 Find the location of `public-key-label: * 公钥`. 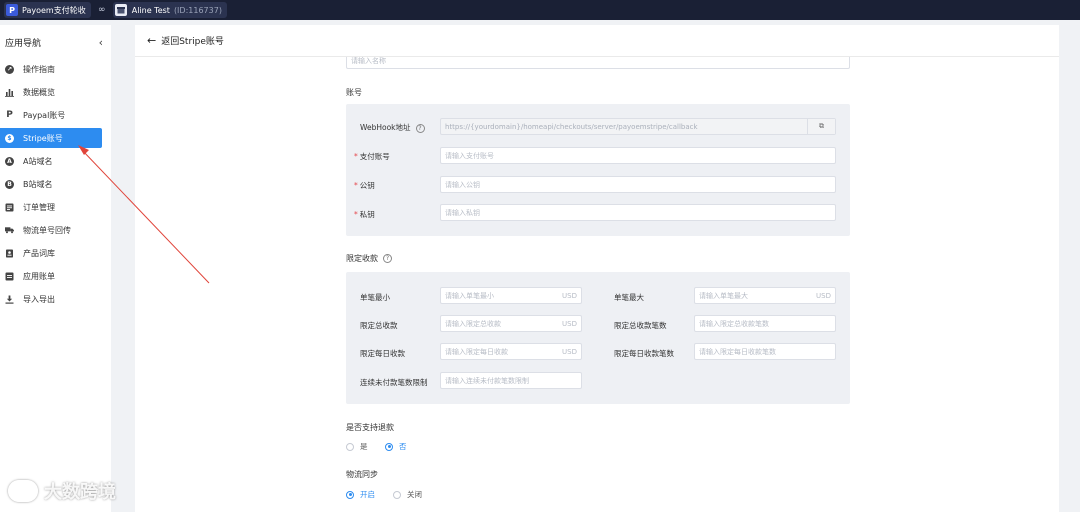

public-key-label: * 公钥 is located at coordinates (364, 185).